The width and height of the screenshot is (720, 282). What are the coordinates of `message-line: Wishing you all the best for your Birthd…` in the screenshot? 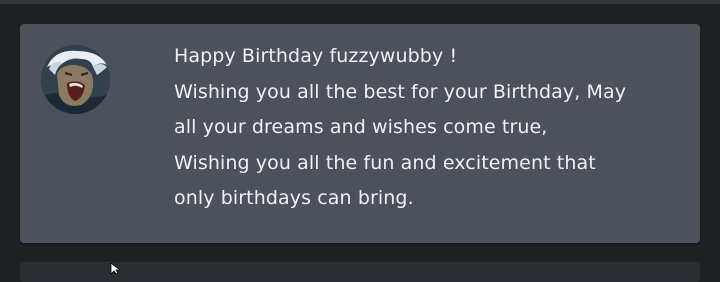 It's located at (400, 91).